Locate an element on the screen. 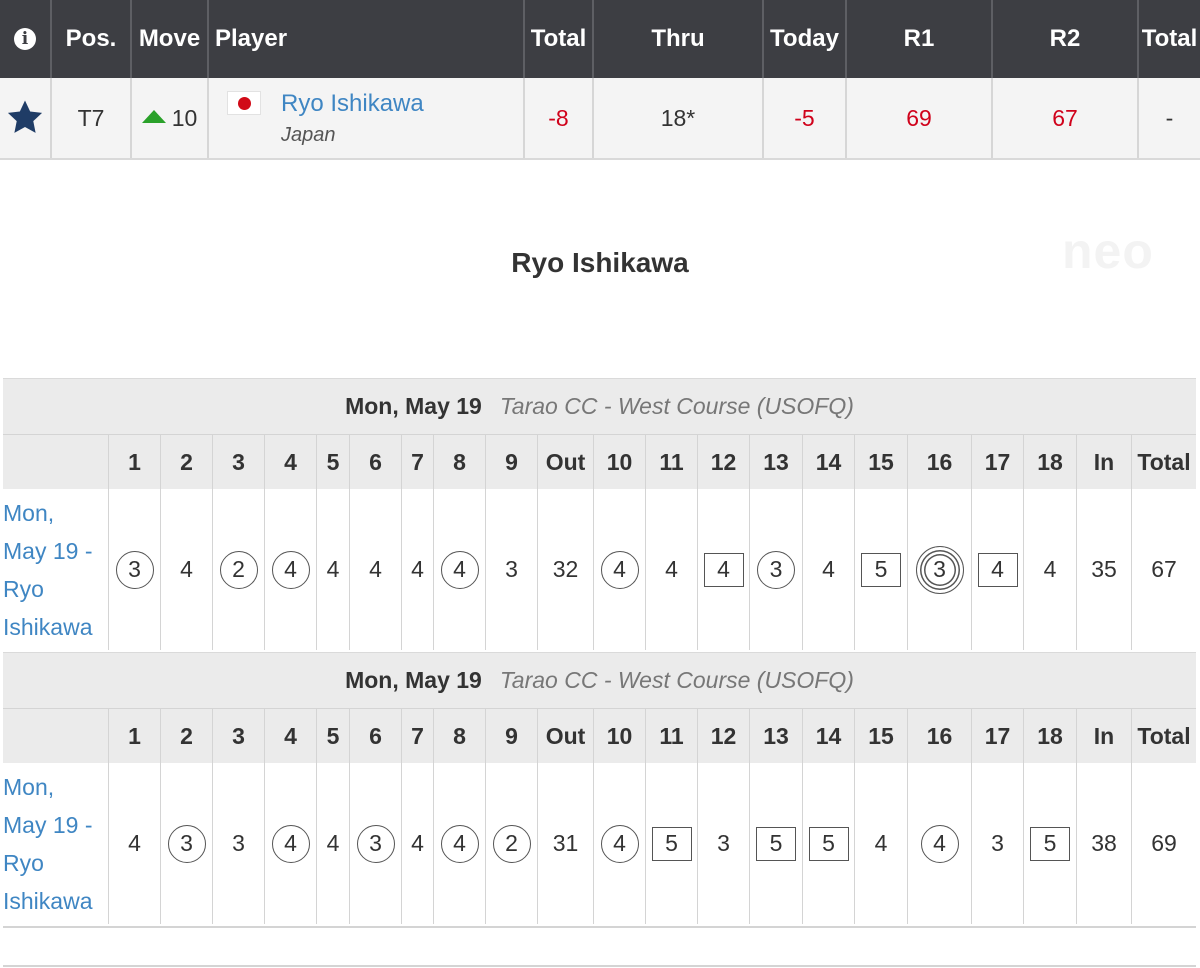 Image resolution: width=1200 pixels, height=968 pixels. round-date: Mon, May 19 is located at coordinates (413, 406).